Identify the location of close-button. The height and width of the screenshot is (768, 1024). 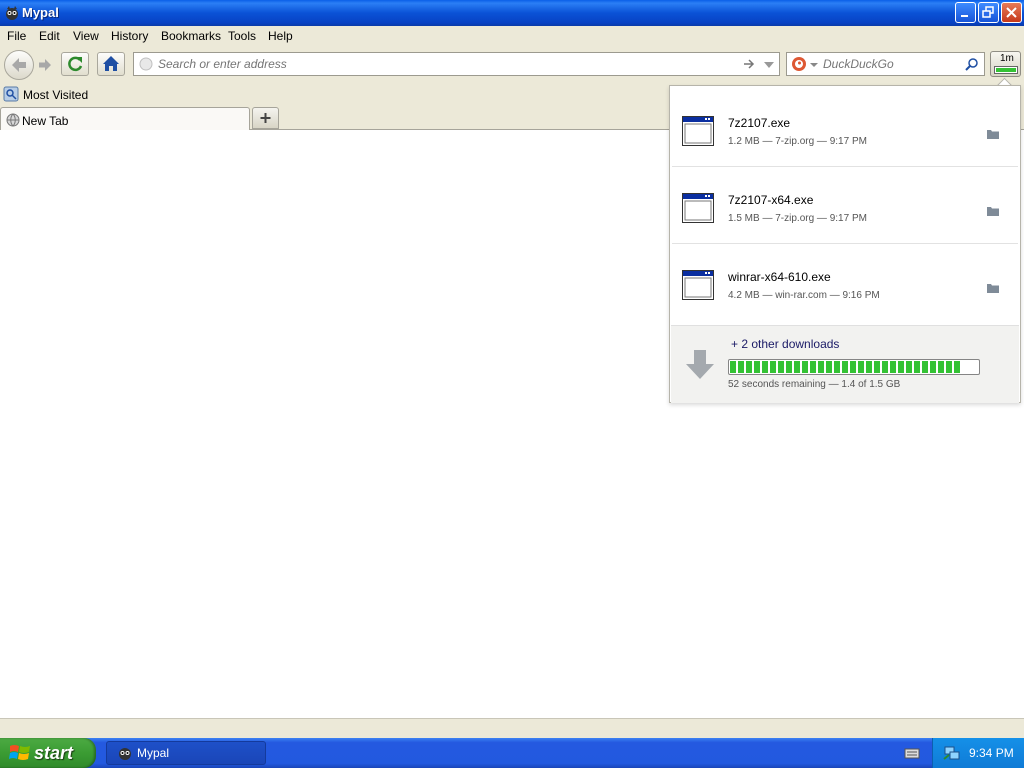
(1011, 12).